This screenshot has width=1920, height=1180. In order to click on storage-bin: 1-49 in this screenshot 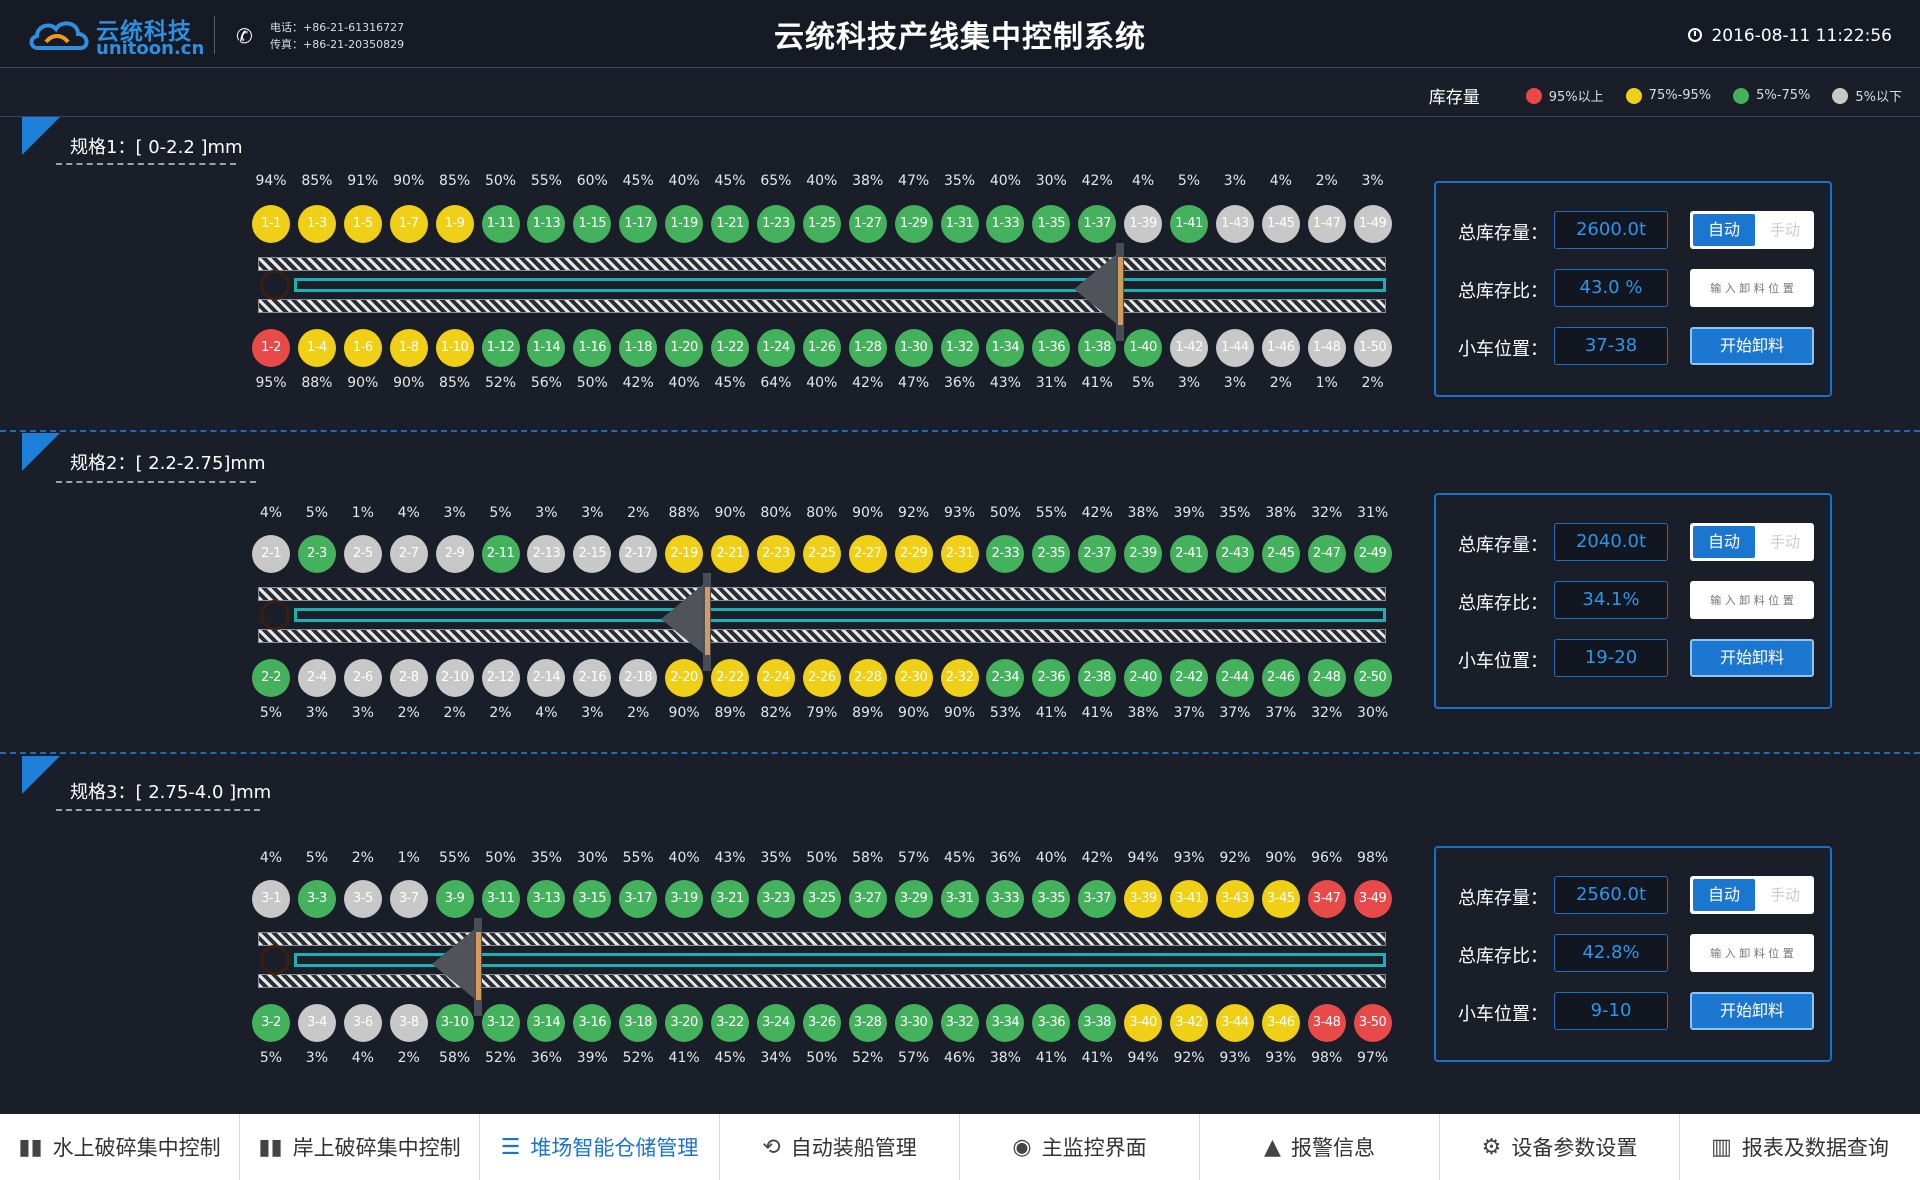, I will do `click(1372, 224)`.